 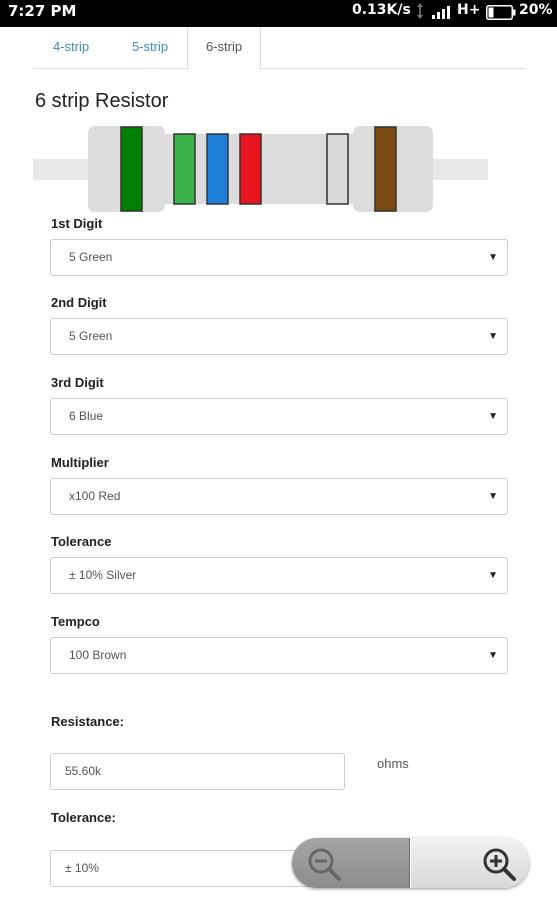 What do you see at coordinates (279, 336) in the screenshot?
I see `second-digit-select: 5 Green ▼` at bounding box center [279, 336].